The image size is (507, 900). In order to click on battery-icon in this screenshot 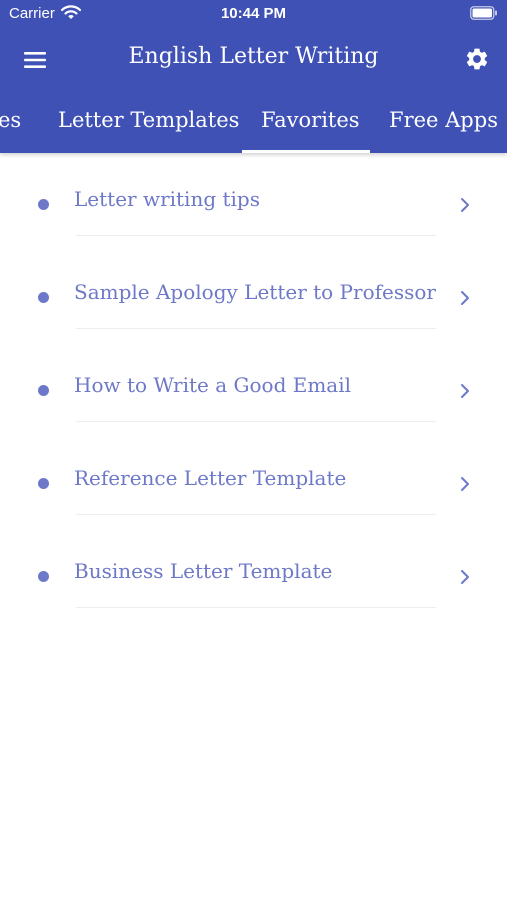, I will do `click(484, 15)`.